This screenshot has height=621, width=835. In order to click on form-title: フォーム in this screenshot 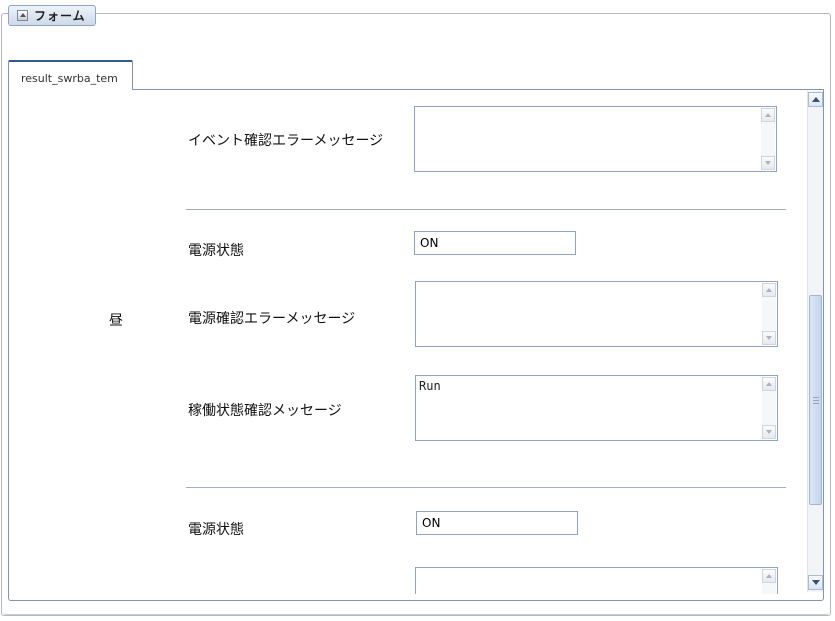, I will do `click(60, 16)`.